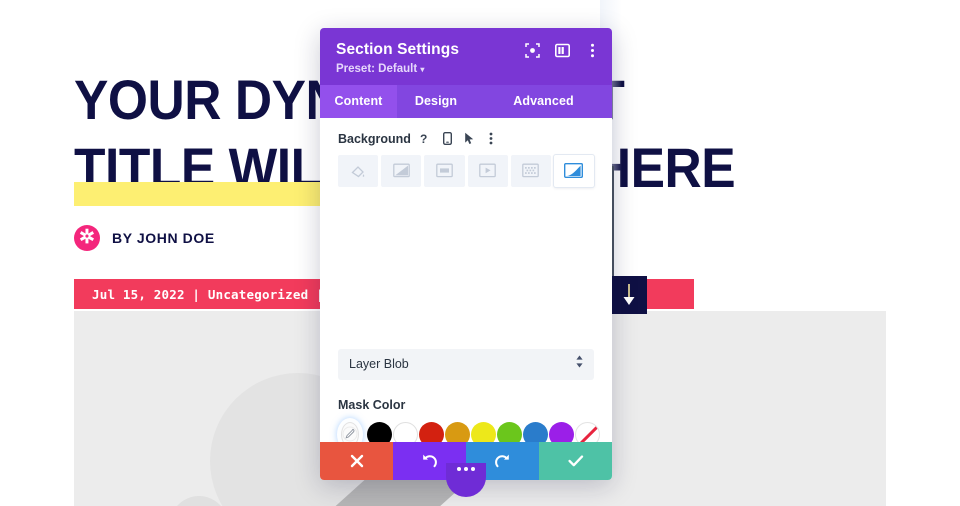 The image size is (960, 506). I want to click on layout-panel-icon, so click(562, 50).